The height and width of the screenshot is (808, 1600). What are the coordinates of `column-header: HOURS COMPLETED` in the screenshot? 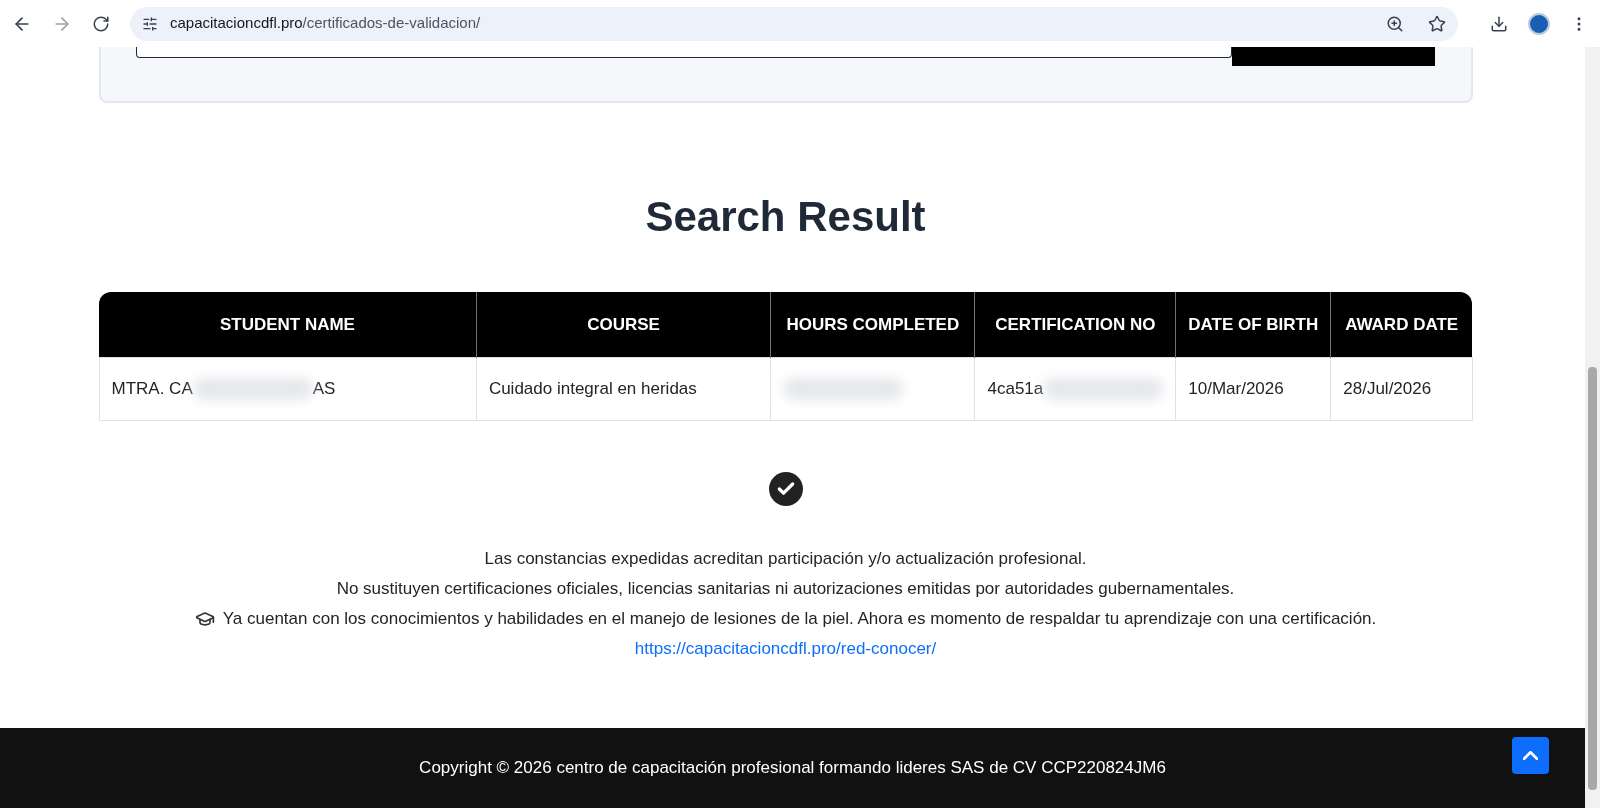 It's located at (872, 324).